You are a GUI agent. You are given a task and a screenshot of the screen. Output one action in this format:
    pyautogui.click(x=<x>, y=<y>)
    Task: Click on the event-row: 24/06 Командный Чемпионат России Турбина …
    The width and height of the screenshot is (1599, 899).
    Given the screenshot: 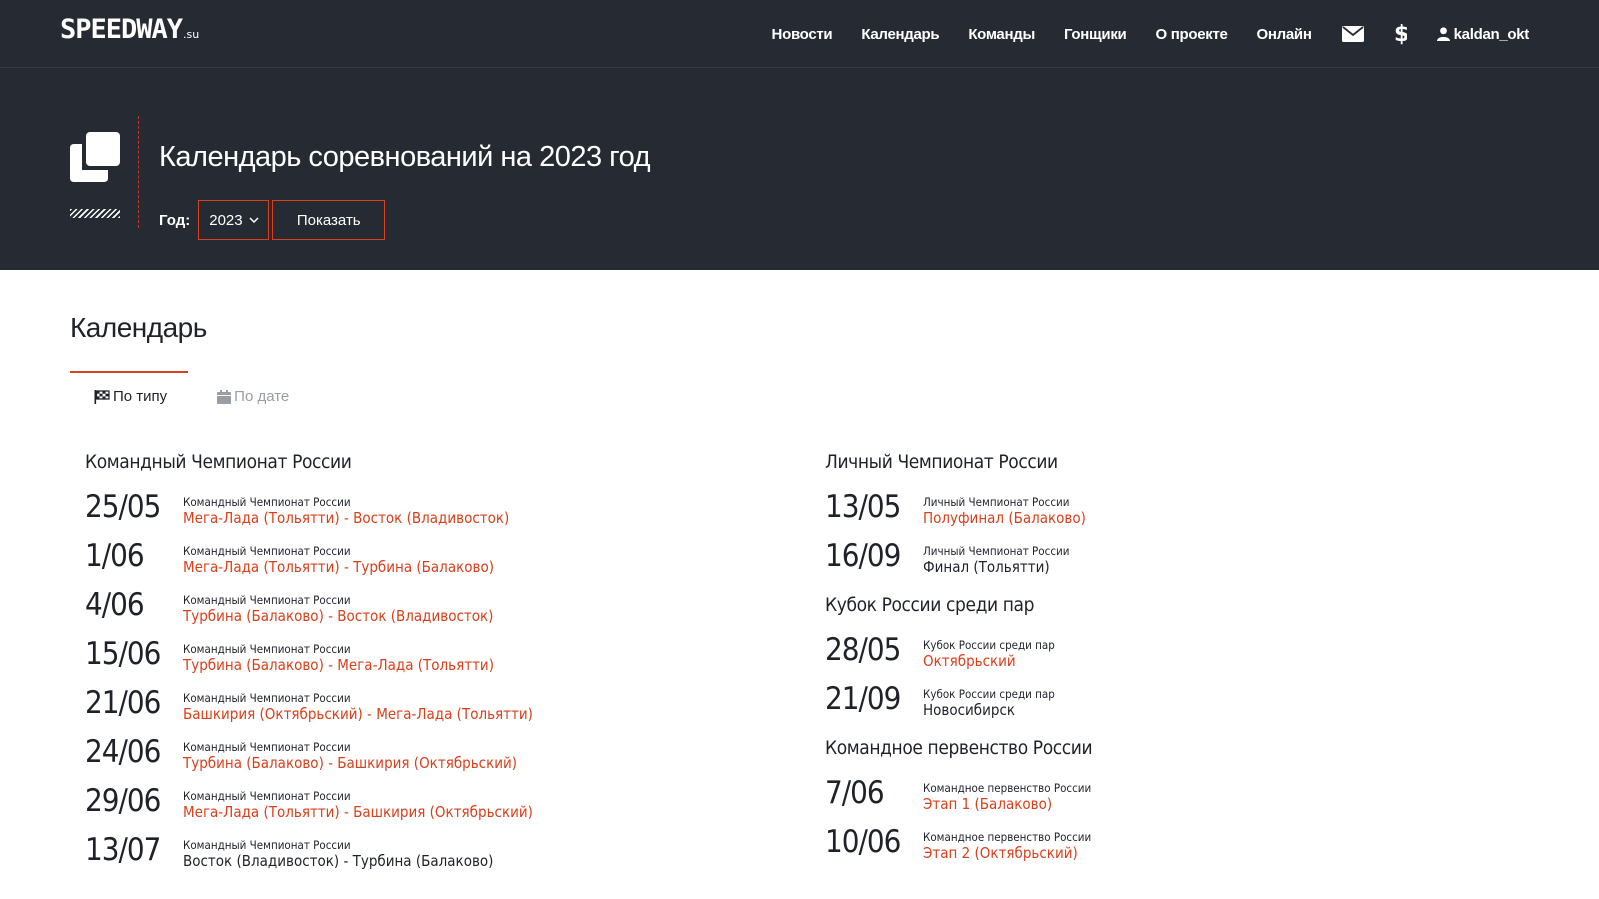 What is the action you would take?
    pyautogui.click(x=365, y=762)
    